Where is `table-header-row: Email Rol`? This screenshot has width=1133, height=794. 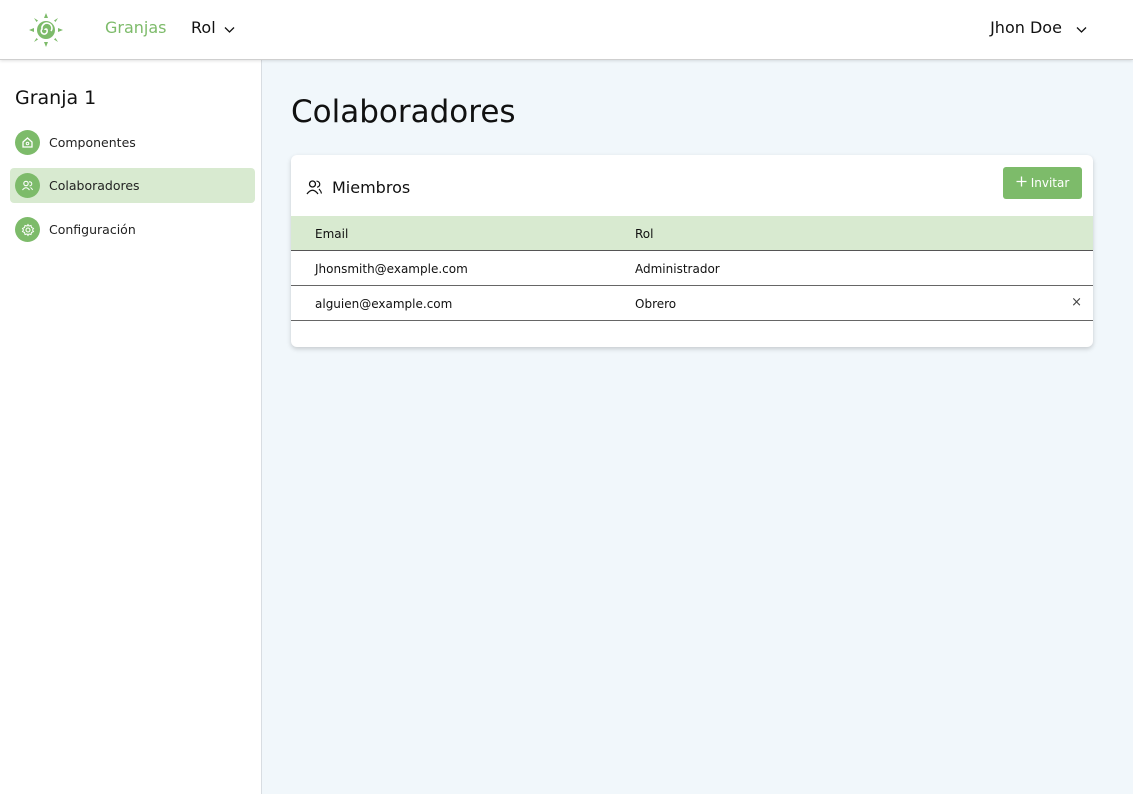 table-header-row: Email Rol is located at coordinates (692, 233).